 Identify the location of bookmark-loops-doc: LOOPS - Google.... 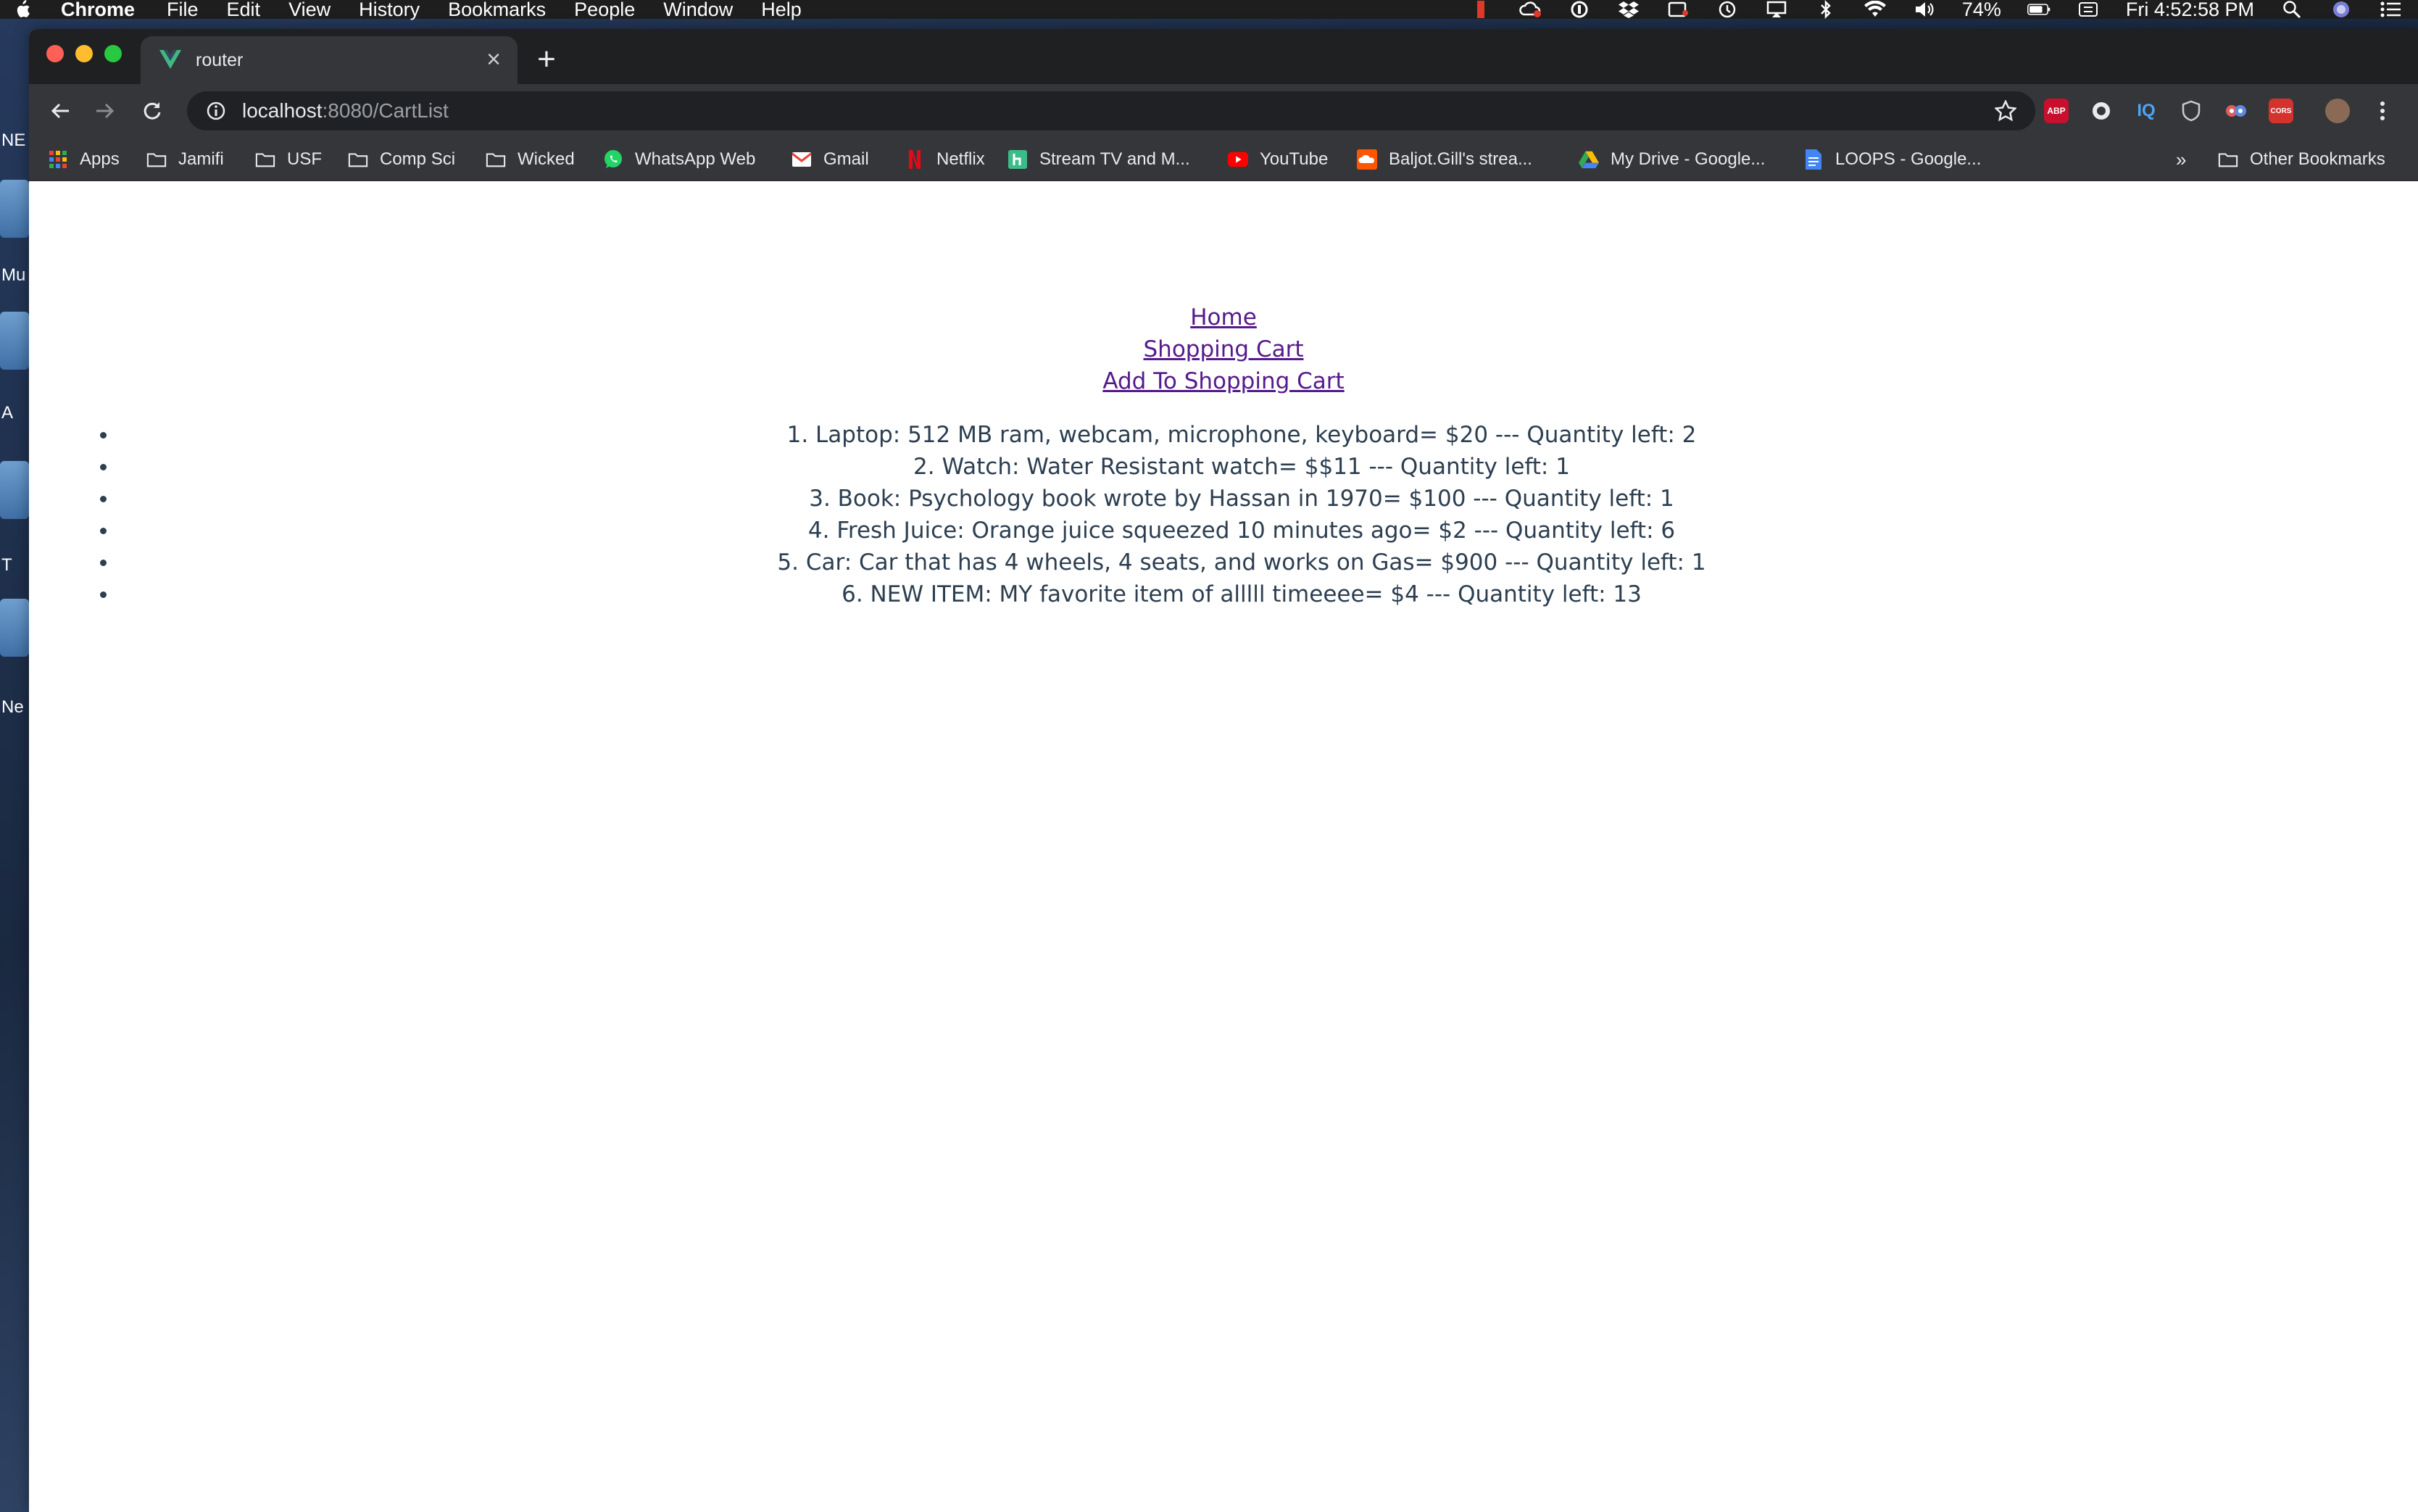
(1892, 159).